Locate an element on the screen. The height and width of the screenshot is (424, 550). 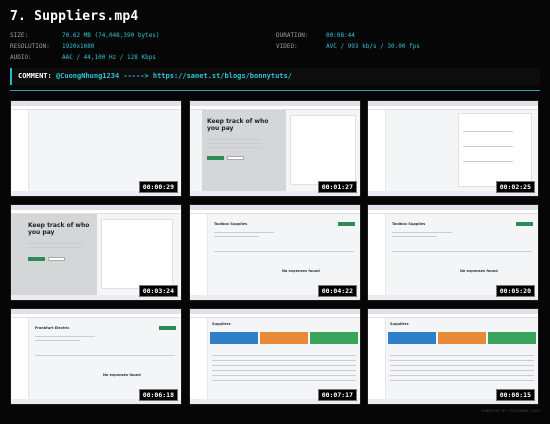
size-value: 70.62 MB (74,048,390 bytes) is located at coordinates (111, 35).